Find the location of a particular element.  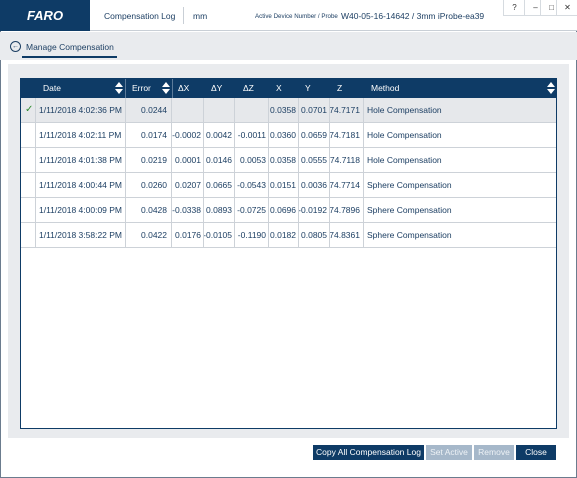

help-button: ? is located at coordinates (514, 8).